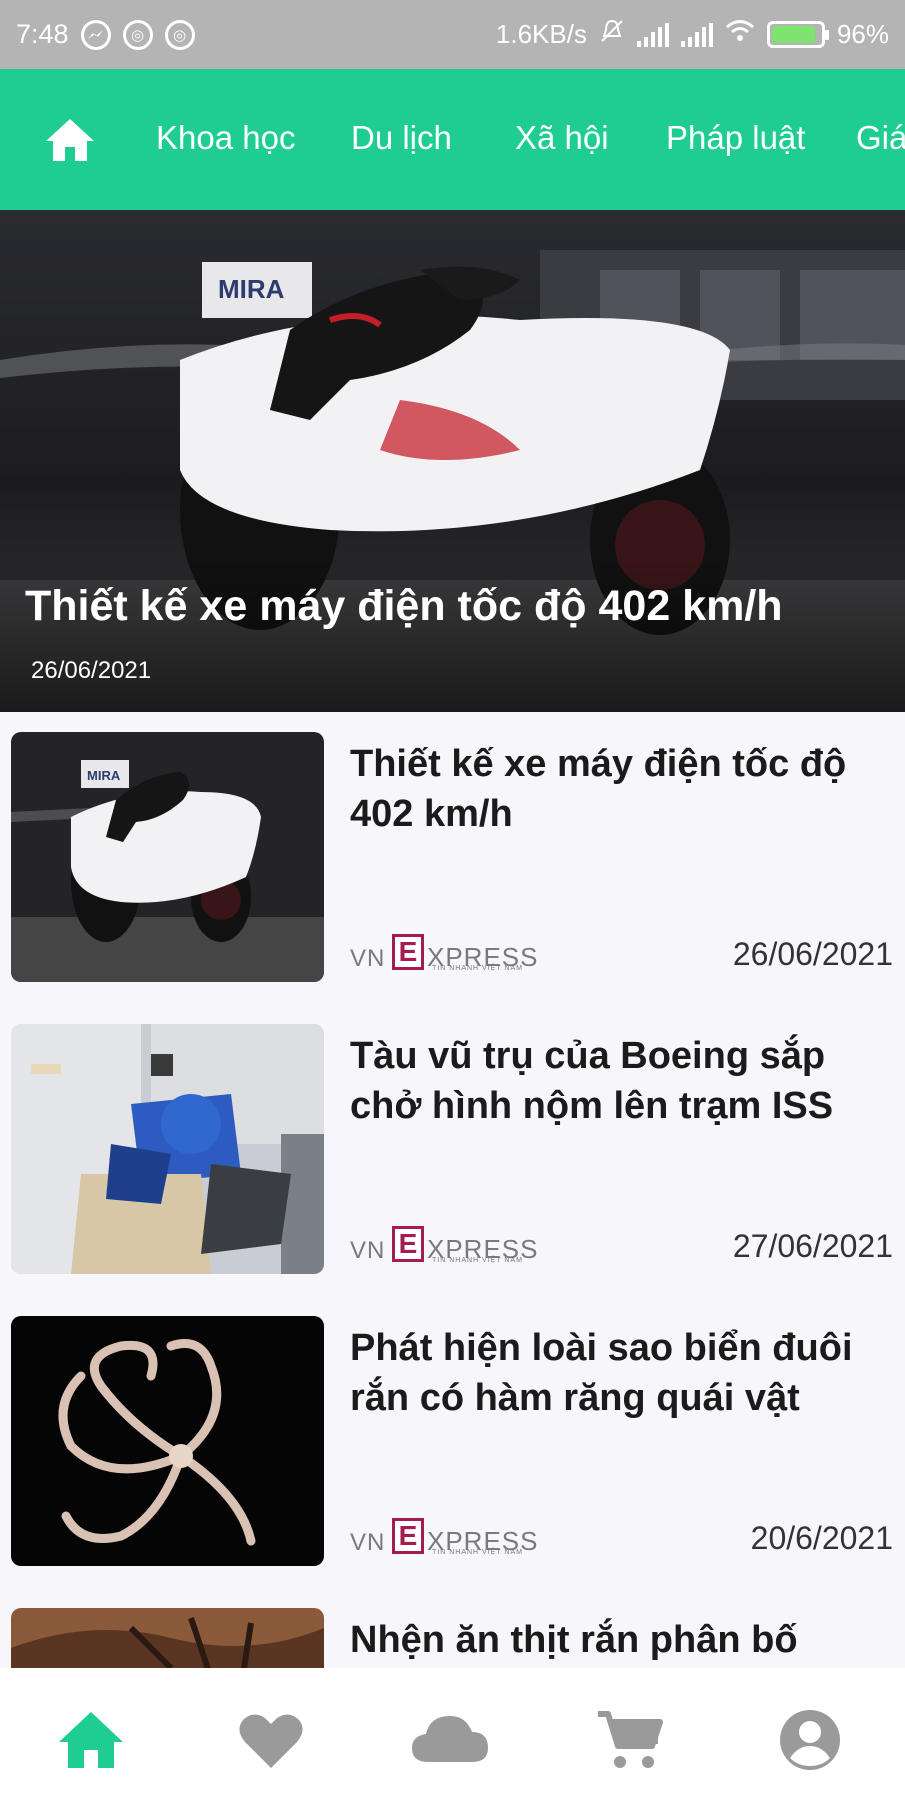 The height and width of the screenshot is (1810, 905). I want to click on news-image-sign: MIRA, so click(104, 775).